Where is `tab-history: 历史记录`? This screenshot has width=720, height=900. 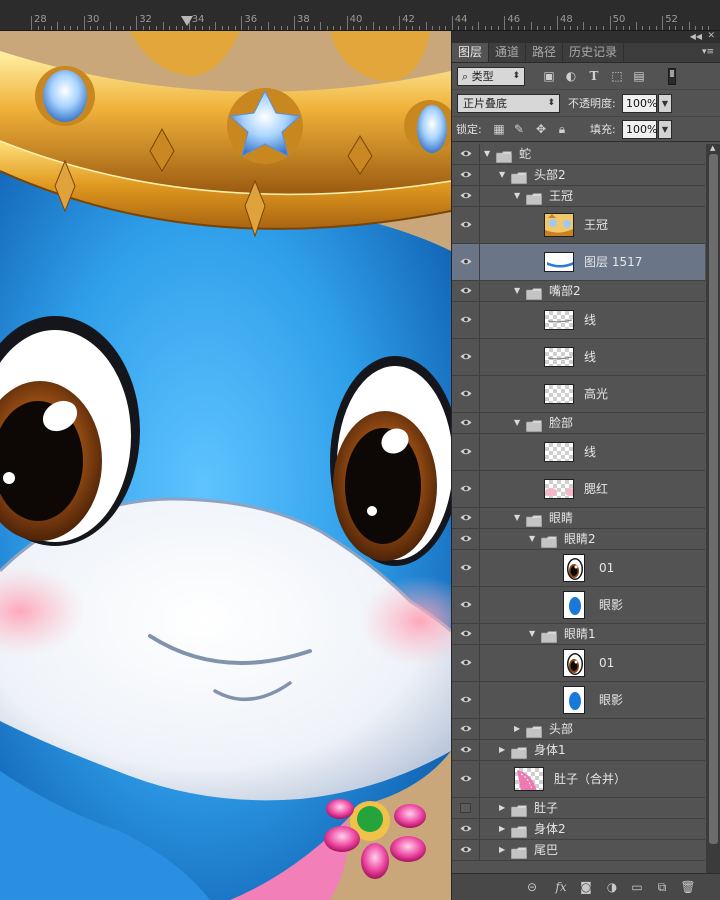
tab-history: 历史记录 is located at coordinates (594, 52).